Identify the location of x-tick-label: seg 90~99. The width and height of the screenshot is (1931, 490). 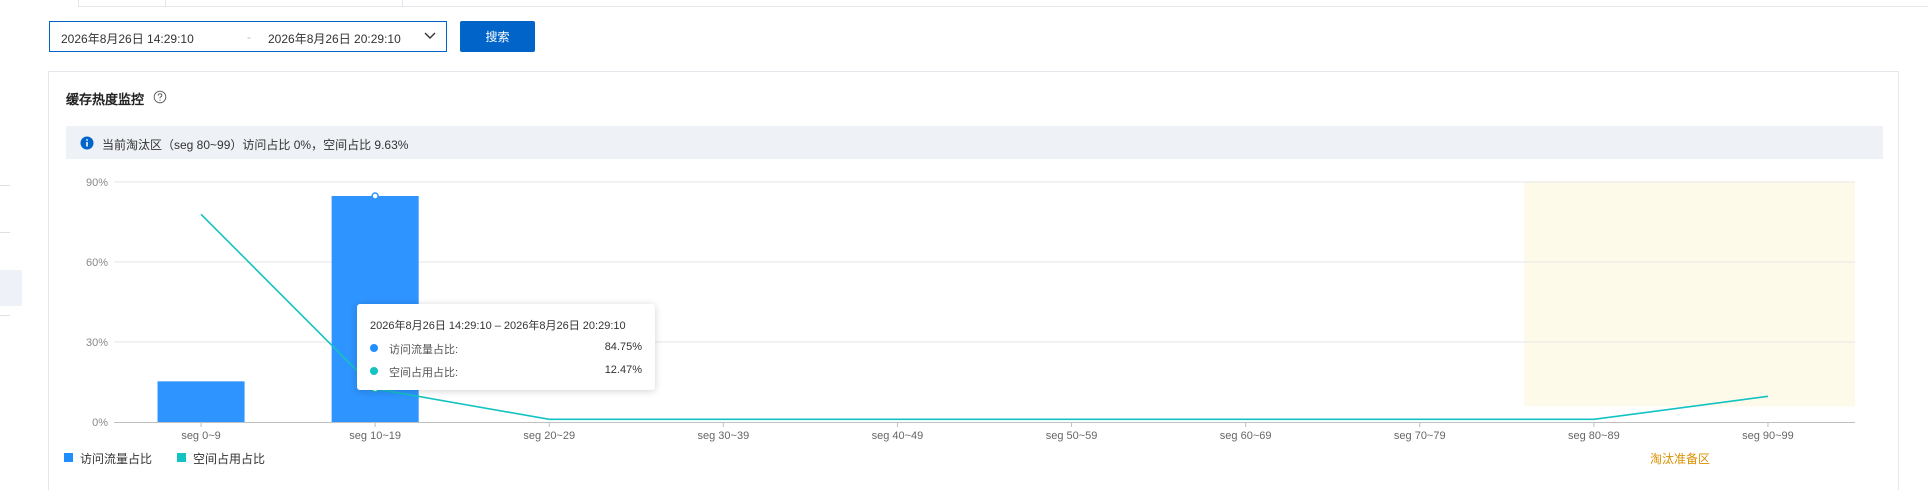
(1768, 436).